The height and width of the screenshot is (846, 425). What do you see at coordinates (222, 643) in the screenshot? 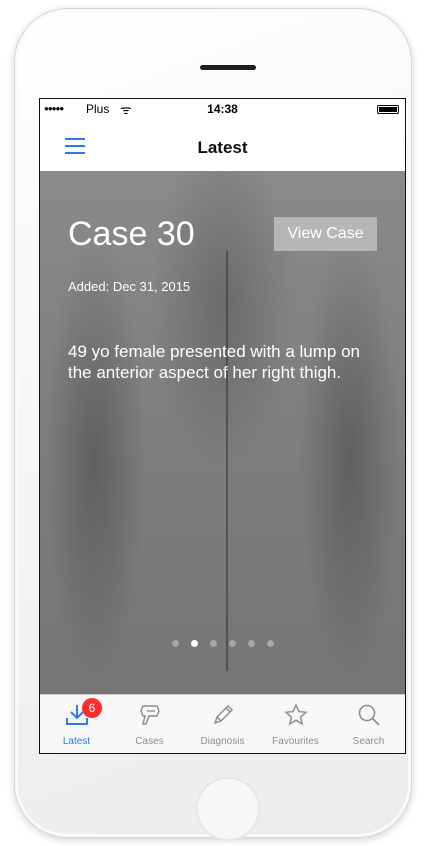
I see `page-indicator` at bounding box center [222, 643].